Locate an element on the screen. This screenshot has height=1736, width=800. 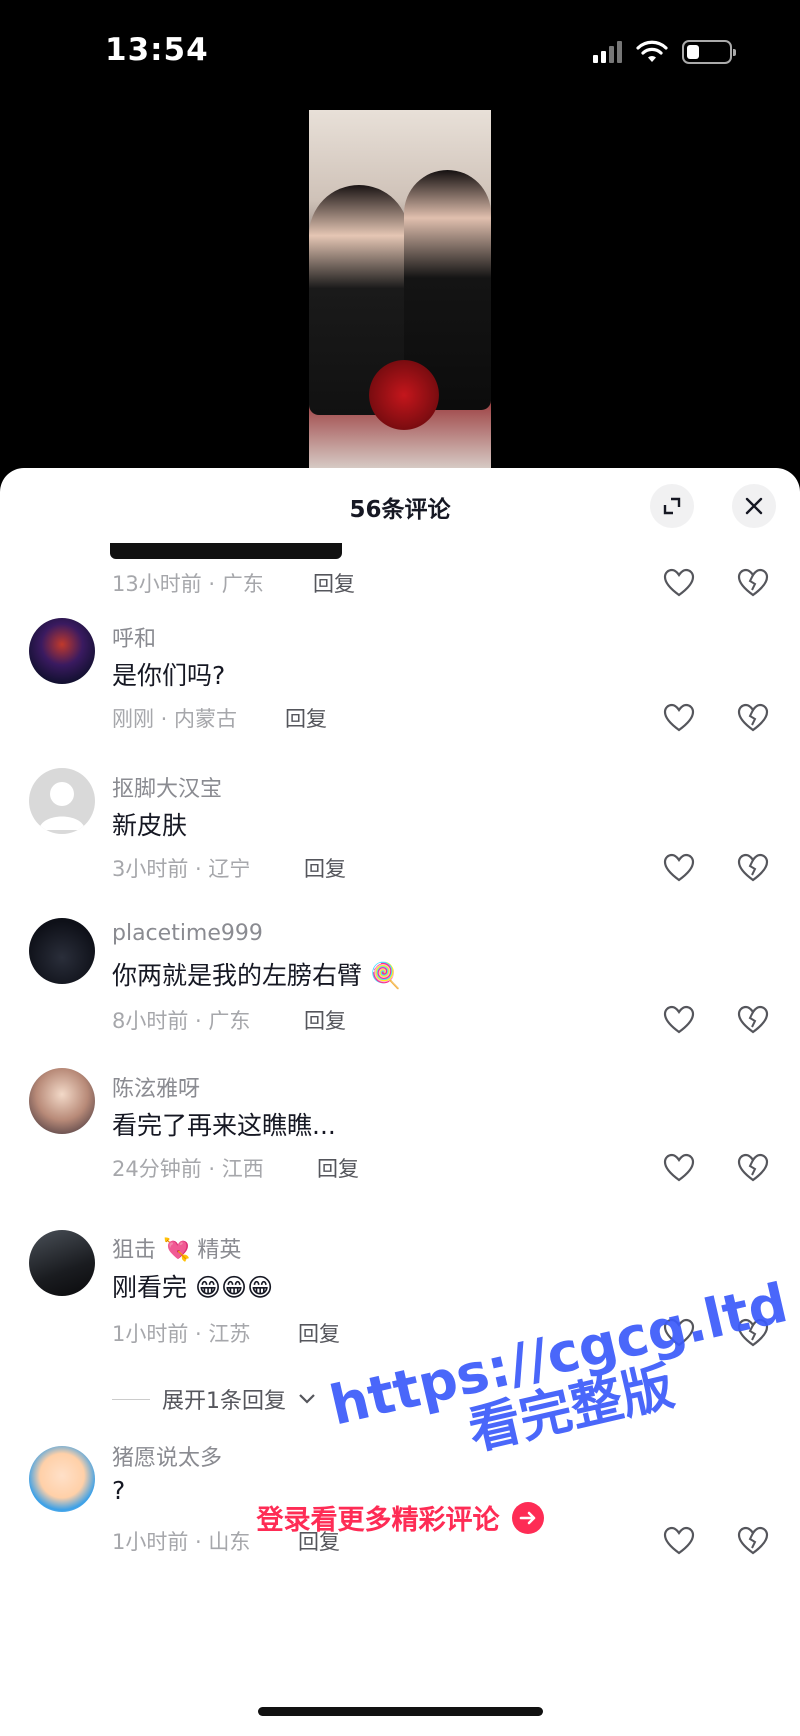
username-part: 精英 is located at coordinates (219, 1250).